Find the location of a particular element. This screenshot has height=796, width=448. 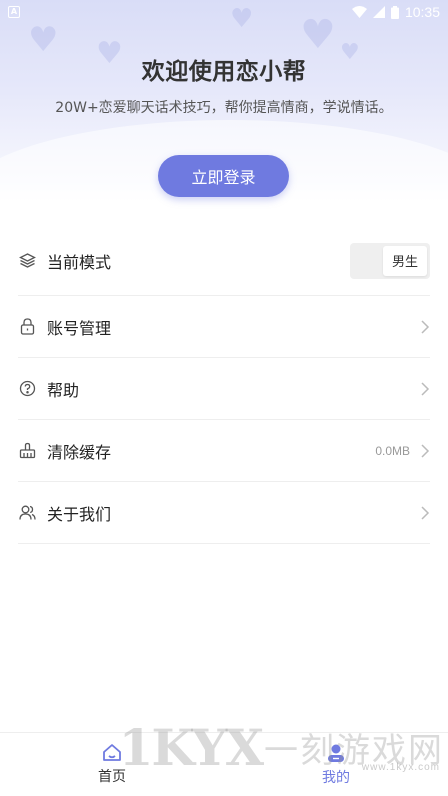

menu-item-label: 关于我们 is located at coordinates (79, 514).